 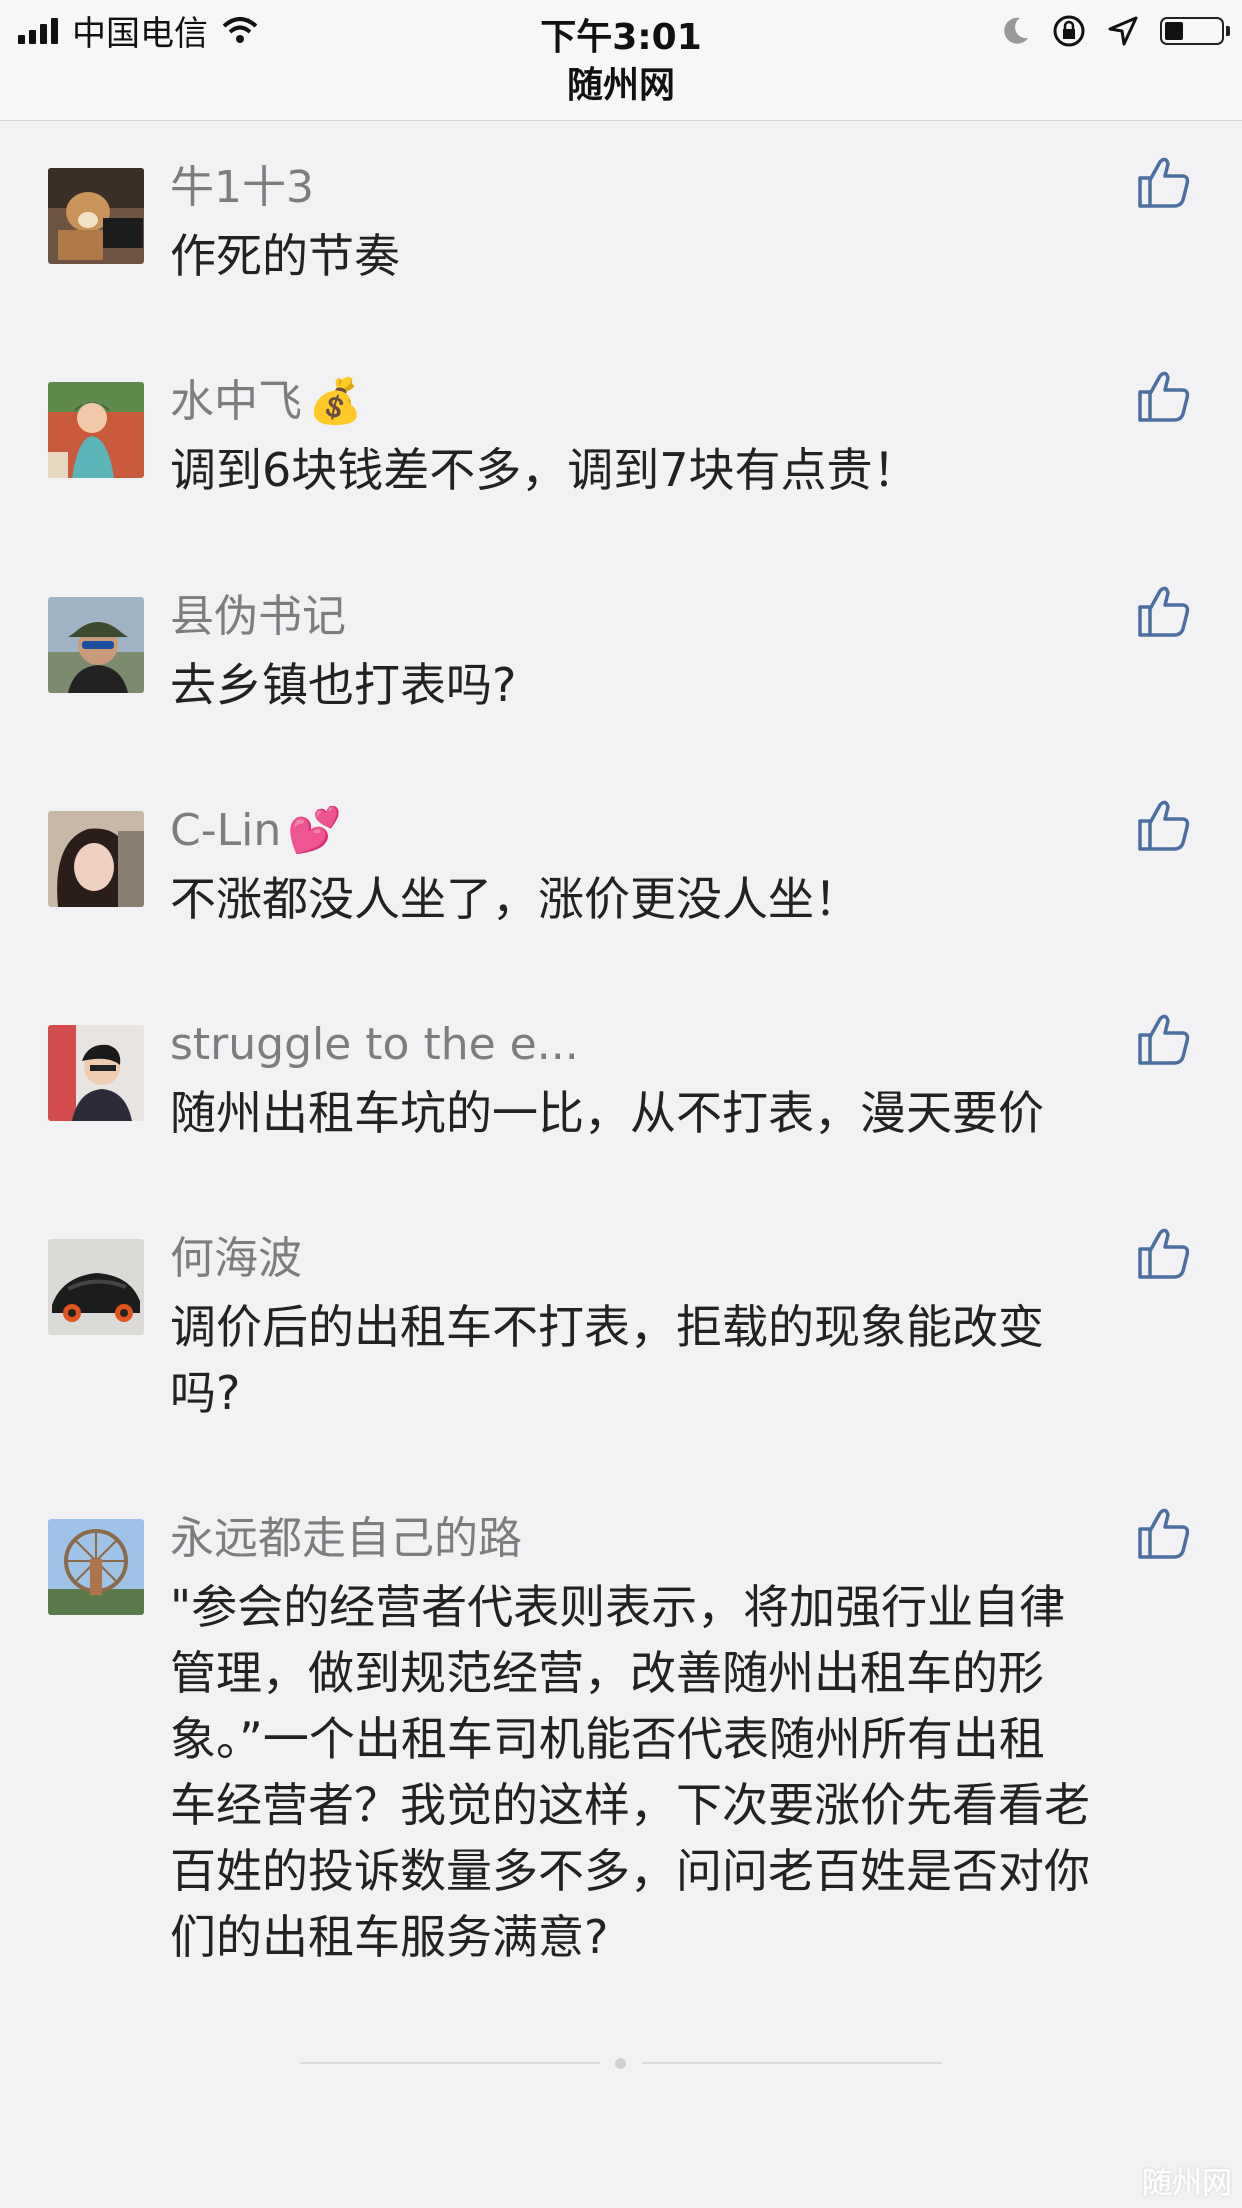 I want to click on watermark: 随州网, so click(x=1187, y=2183).